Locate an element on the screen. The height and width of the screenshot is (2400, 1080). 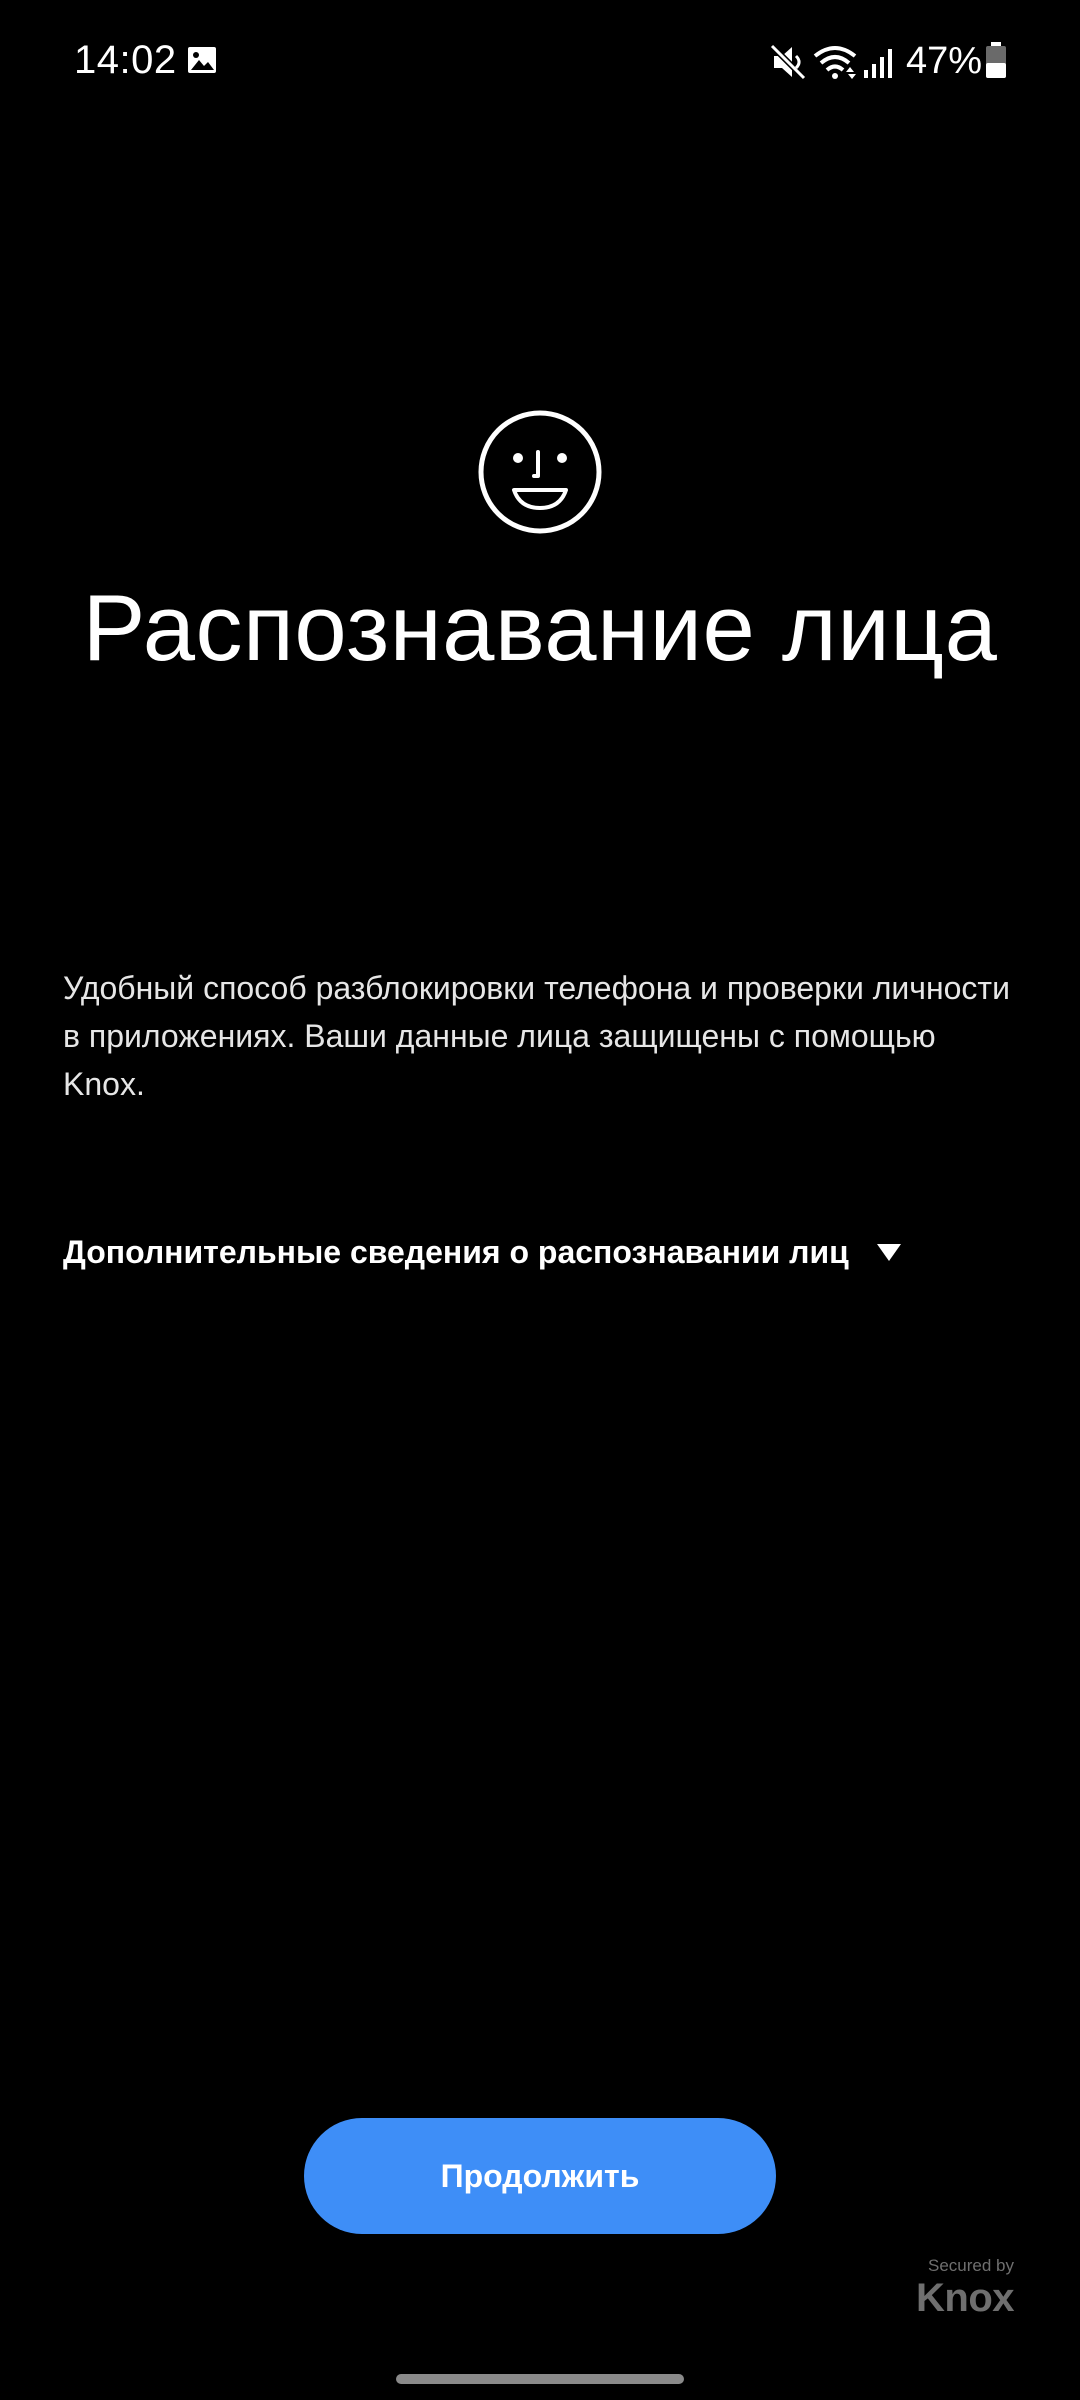
status-bar: 14:02 47% is located at coordinates (540, 60).